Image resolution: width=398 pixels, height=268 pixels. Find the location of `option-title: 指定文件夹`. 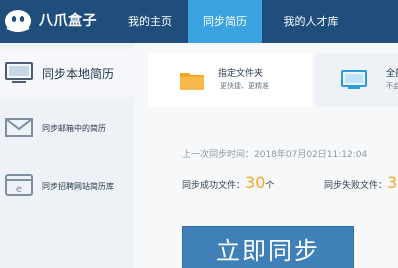

option-title: 指定文件夹 is located at coordinates (241, 74).